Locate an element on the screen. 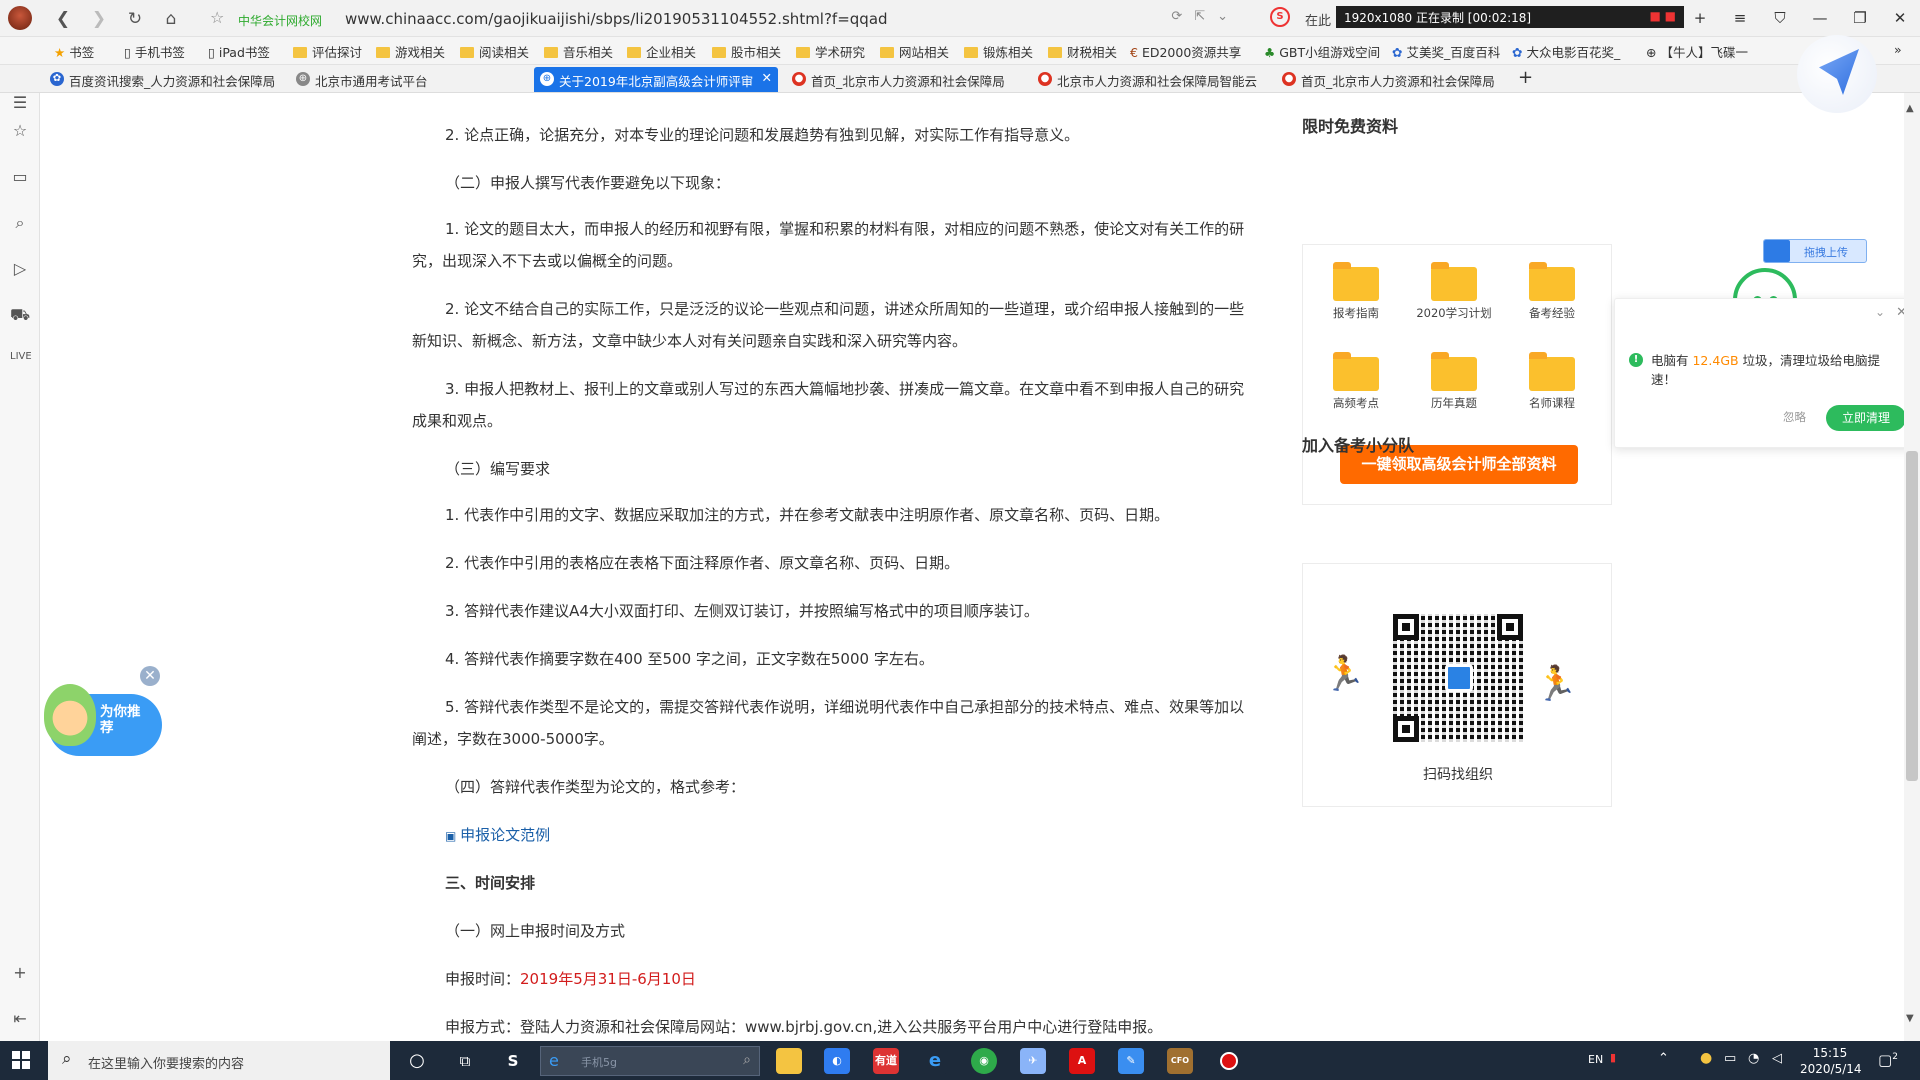 Image resolution: width=1920 pixels, height=1080 pixels. scroll-down-icon: ▼ is located at coordinates (1910, 1018).